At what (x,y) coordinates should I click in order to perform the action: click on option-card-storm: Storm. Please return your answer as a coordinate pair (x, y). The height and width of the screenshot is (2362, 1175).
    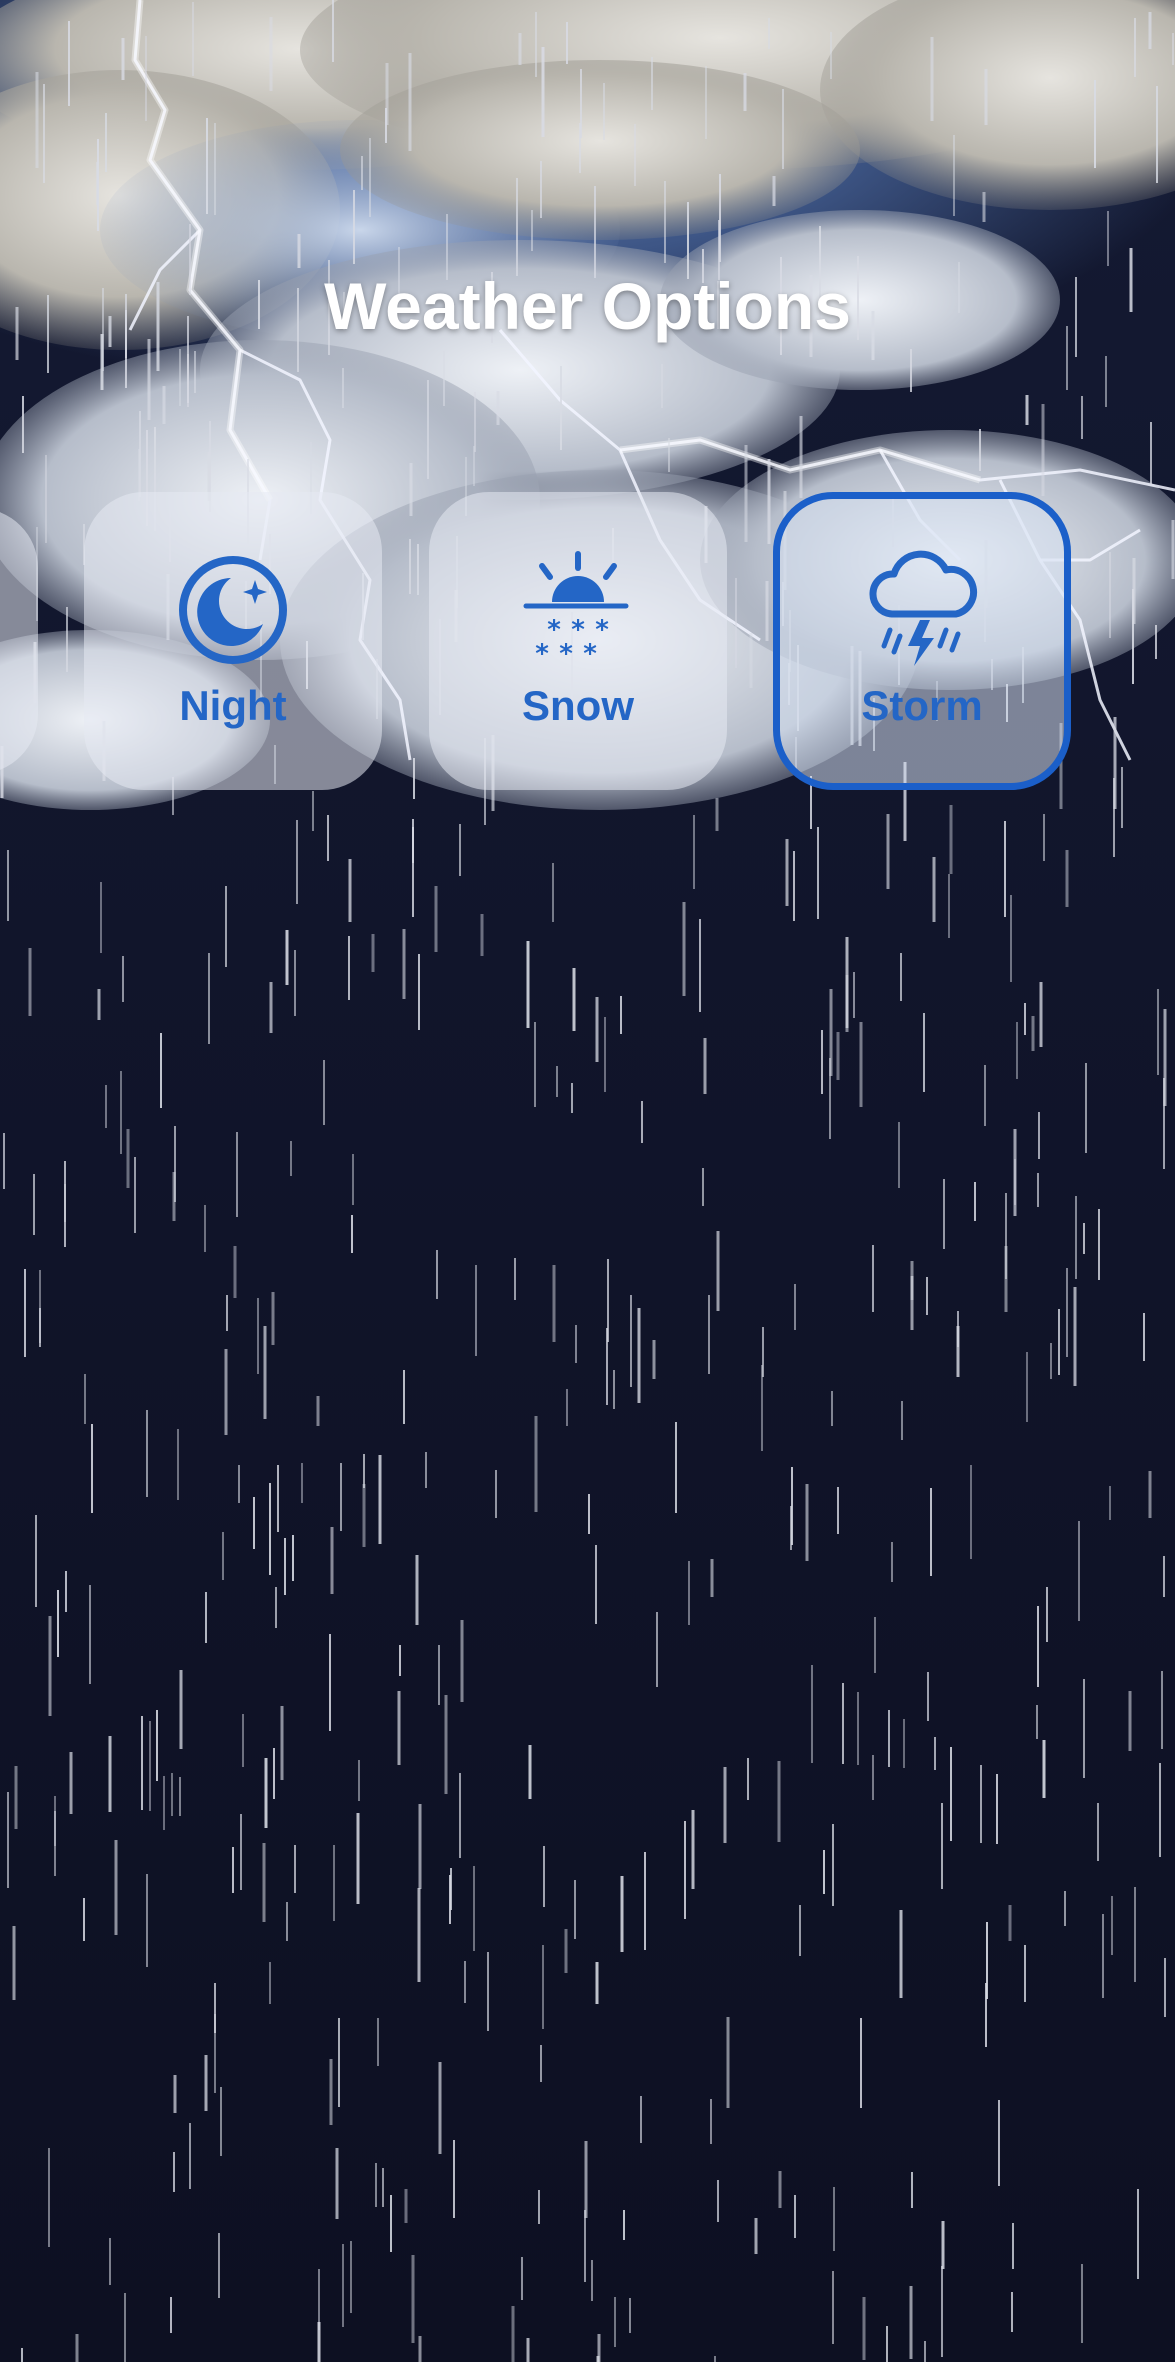
    Looking at the image, I should click on (922, 641).